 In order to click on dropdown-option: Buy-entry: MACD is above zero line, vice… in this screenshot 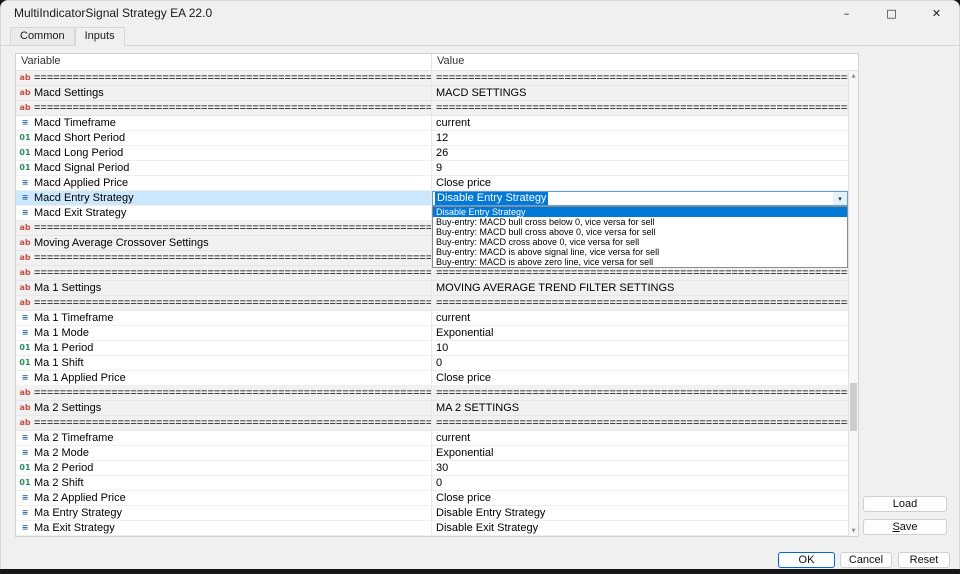, I will do `click(640, 262)`.